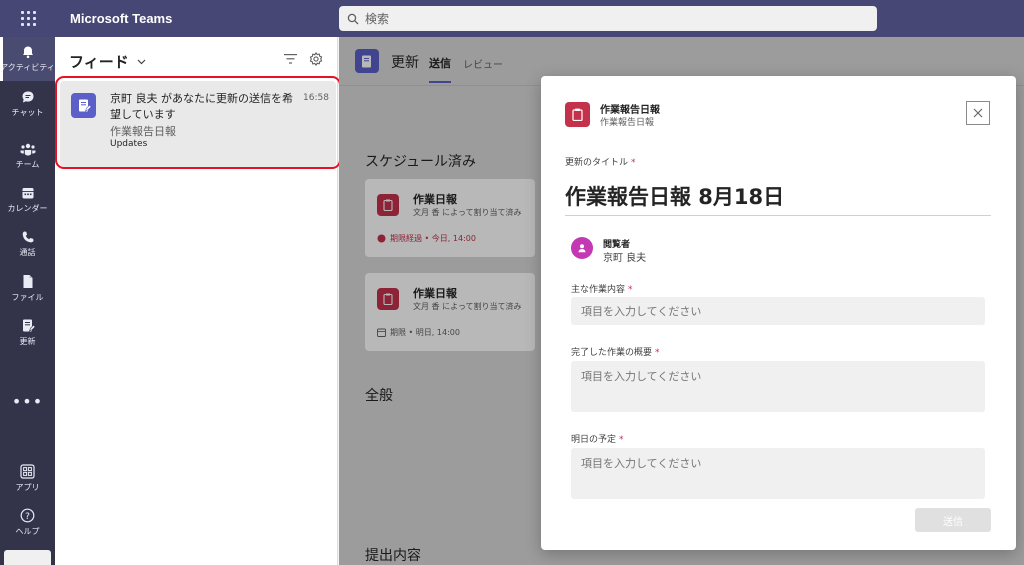  I want to click on feed-header: フィード, so click(107, 61).